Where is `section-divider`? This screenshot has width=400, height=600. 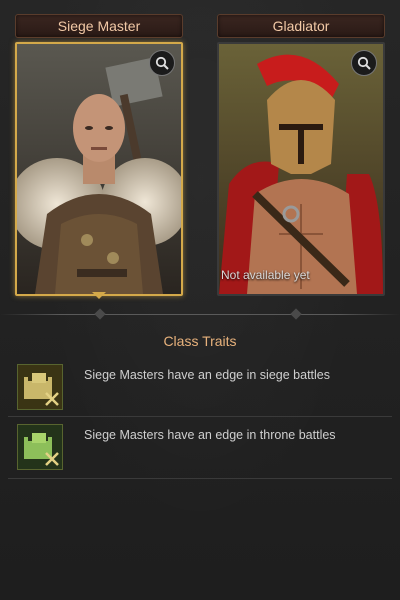
section-divider is located at coordinates (200, 314).